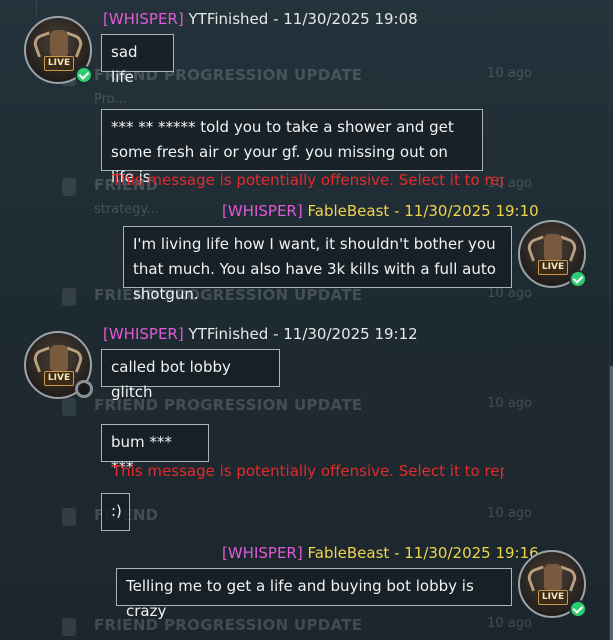 Image resolution: width=613 pixels, height=640 pixels. What do you see at coordinates (345, 19) in the screenshot?
I see `message-timestamp: - 11/30/2025 19:08` at bounding box center [345, 19].